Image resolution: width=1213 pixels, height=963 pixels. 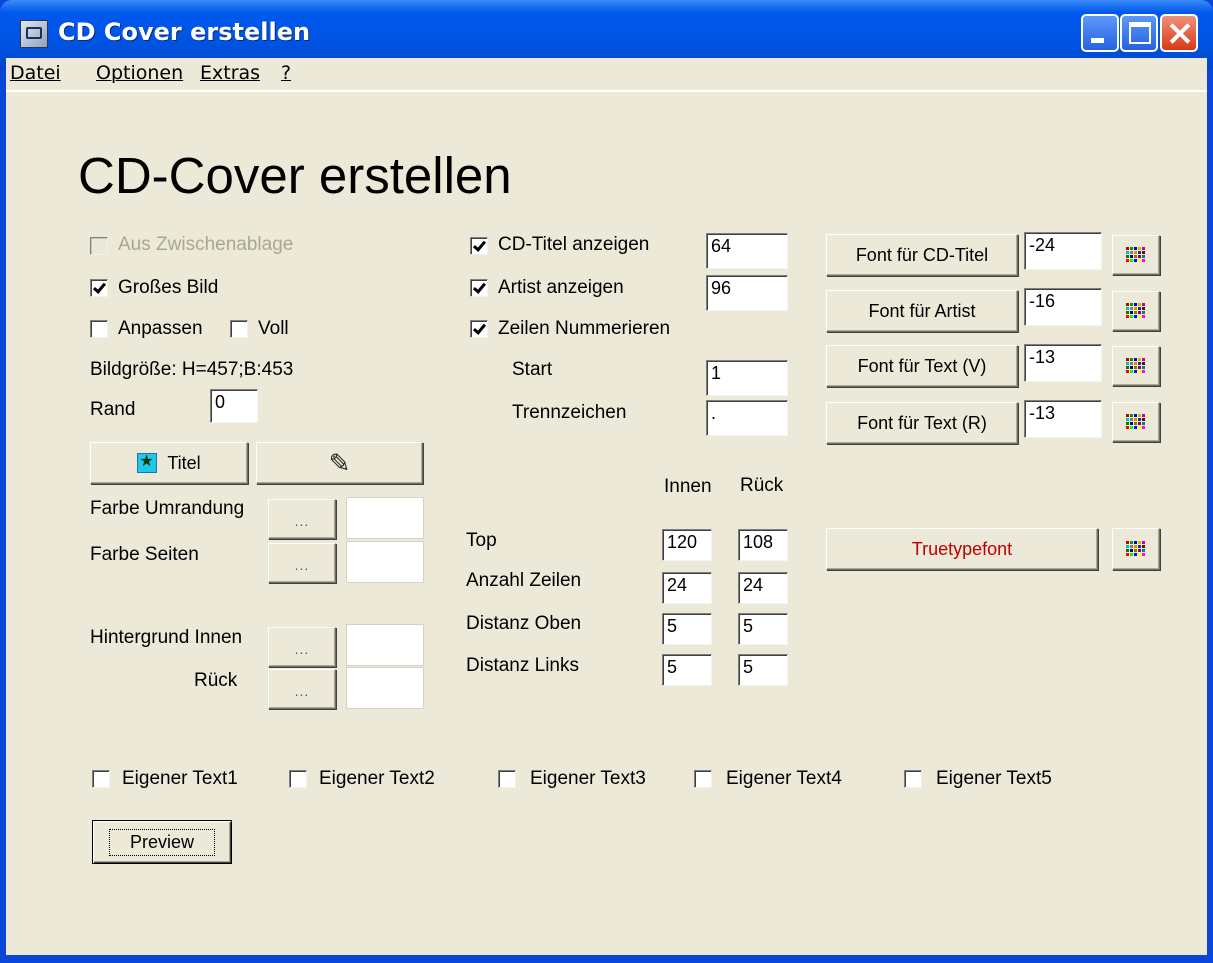 I want to click on custom-text-2-label: Eigener Text2, so click(x=377, y=778).